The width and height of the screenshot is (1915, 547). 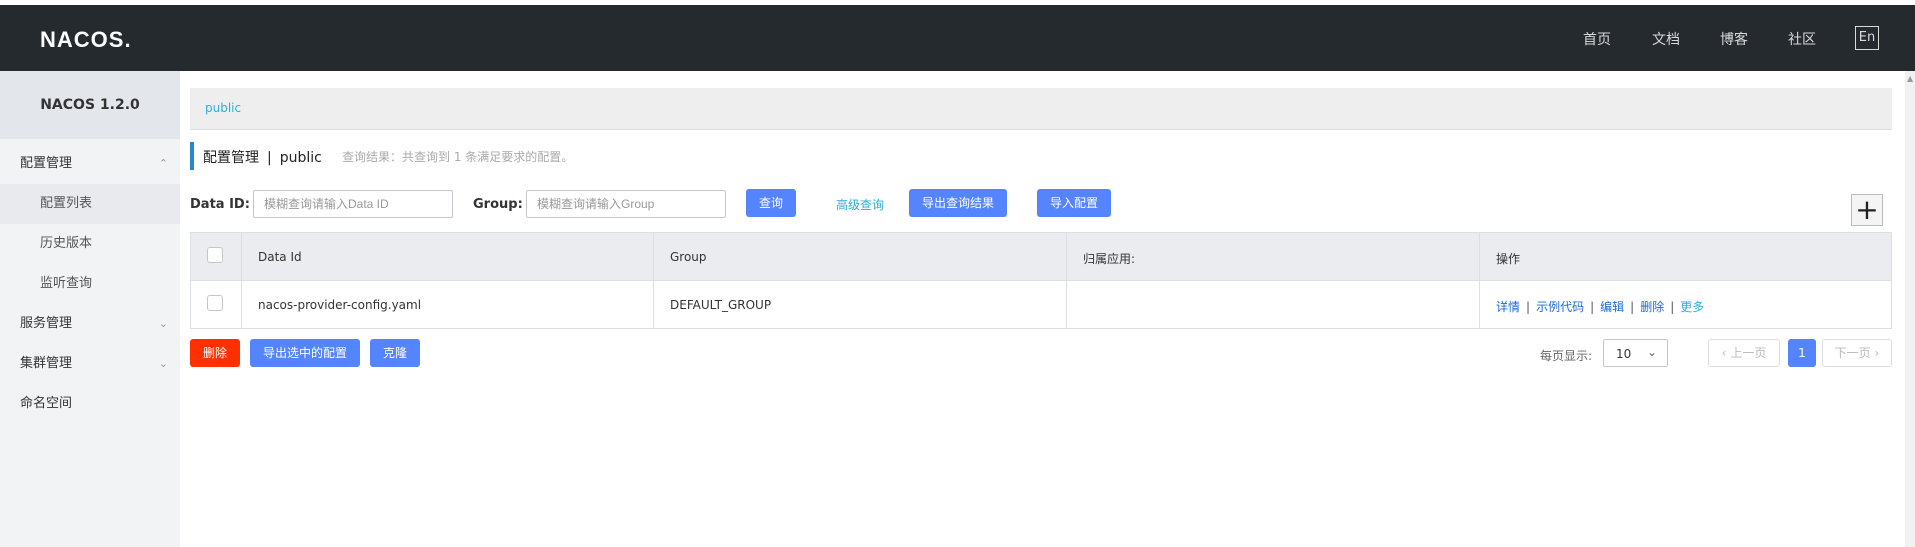 What do you see at coordinates (90, 164) in the screenshot?
I see `sidebar-item-config-management: 配置管理 ⌃` at bounding box center [90, 164].